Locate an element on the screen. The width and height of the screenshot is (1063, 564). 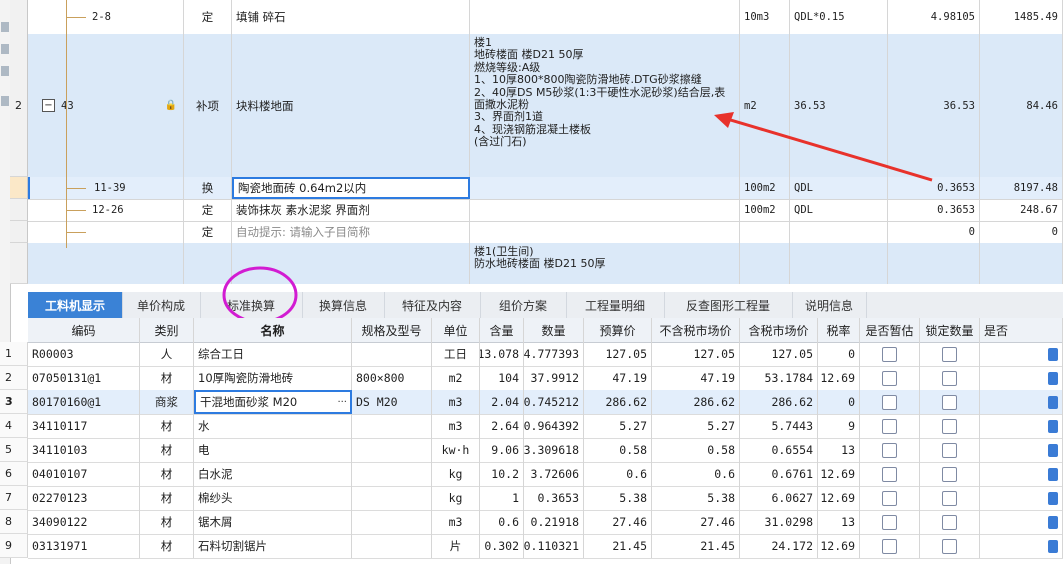
material-content: 0.302 is located at coordinates (502, 546).